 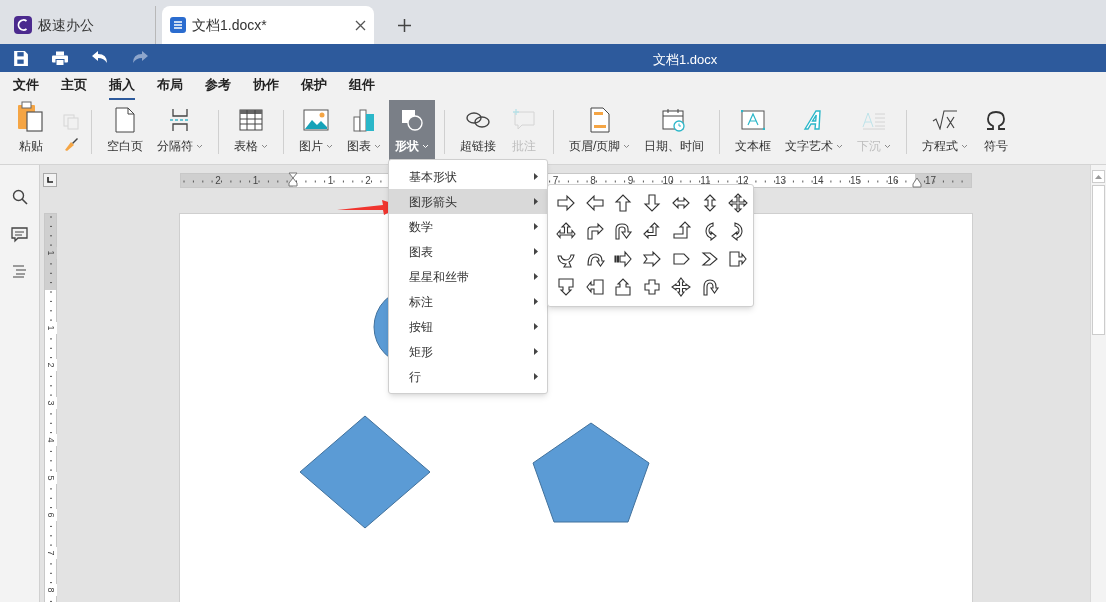 I want to click on menu-item: 图形箭头, so click(x=468, y=201).